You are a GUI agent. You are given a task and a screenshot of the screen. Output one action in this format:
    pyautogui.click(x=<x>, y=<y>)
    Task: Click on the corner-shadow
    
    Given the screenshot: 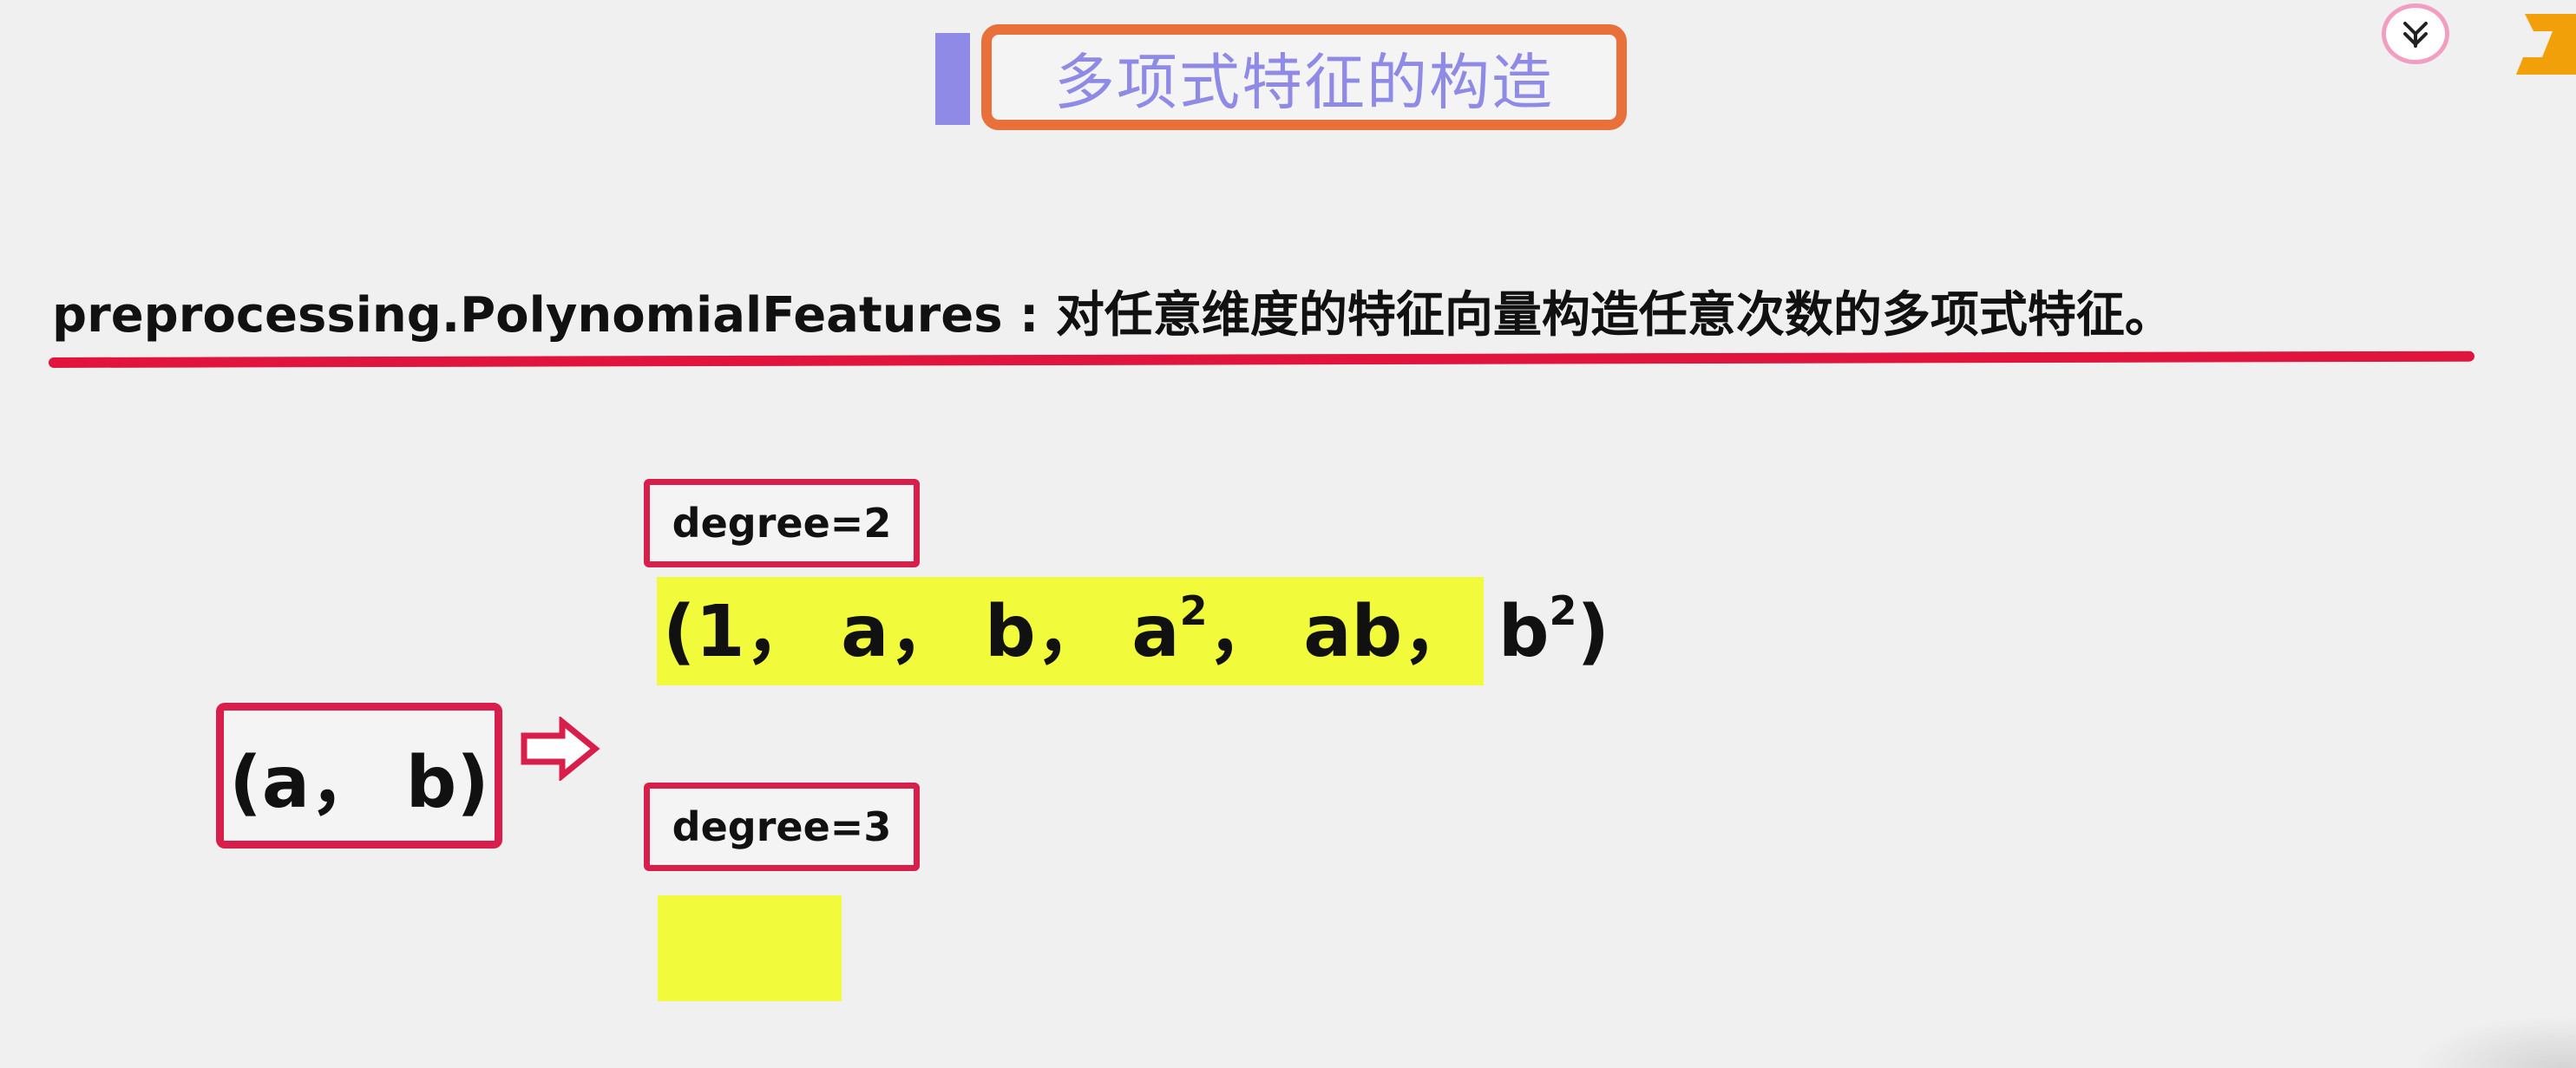 What is the action you would take?
    pyautogui.click(x=2494, y=1041)
    